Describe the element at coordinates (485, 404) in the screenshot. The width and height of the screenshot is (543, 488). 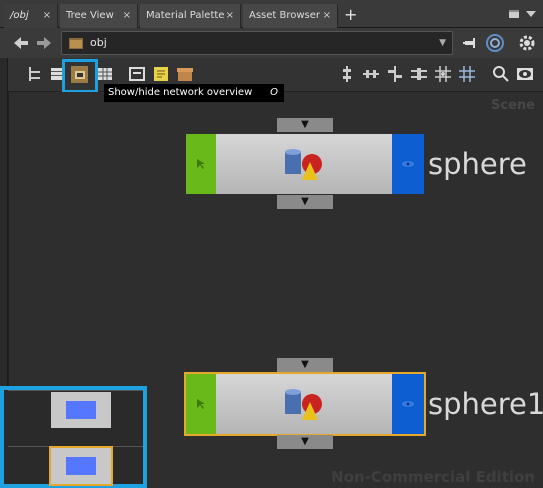
I see `node-name-label: sphere1` at that location.